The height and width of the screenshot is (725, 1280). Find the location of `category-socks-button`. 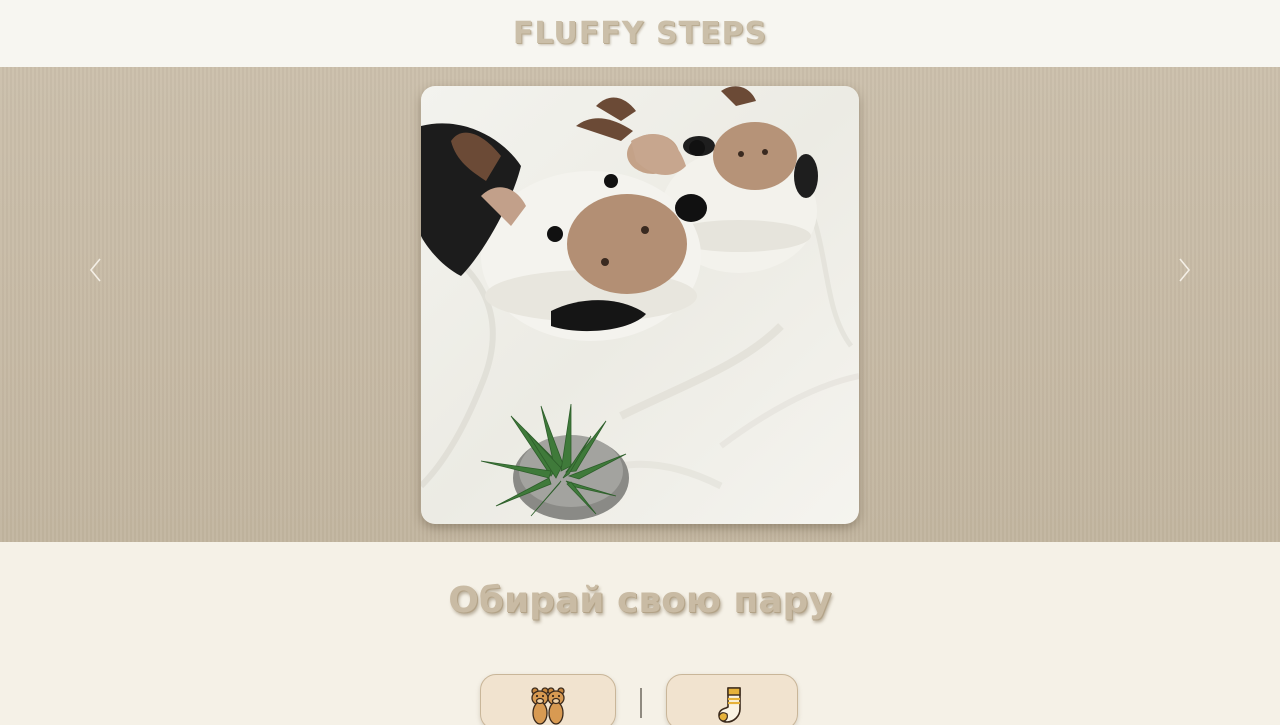

category-socks-button is located at coordinates (732, 699).